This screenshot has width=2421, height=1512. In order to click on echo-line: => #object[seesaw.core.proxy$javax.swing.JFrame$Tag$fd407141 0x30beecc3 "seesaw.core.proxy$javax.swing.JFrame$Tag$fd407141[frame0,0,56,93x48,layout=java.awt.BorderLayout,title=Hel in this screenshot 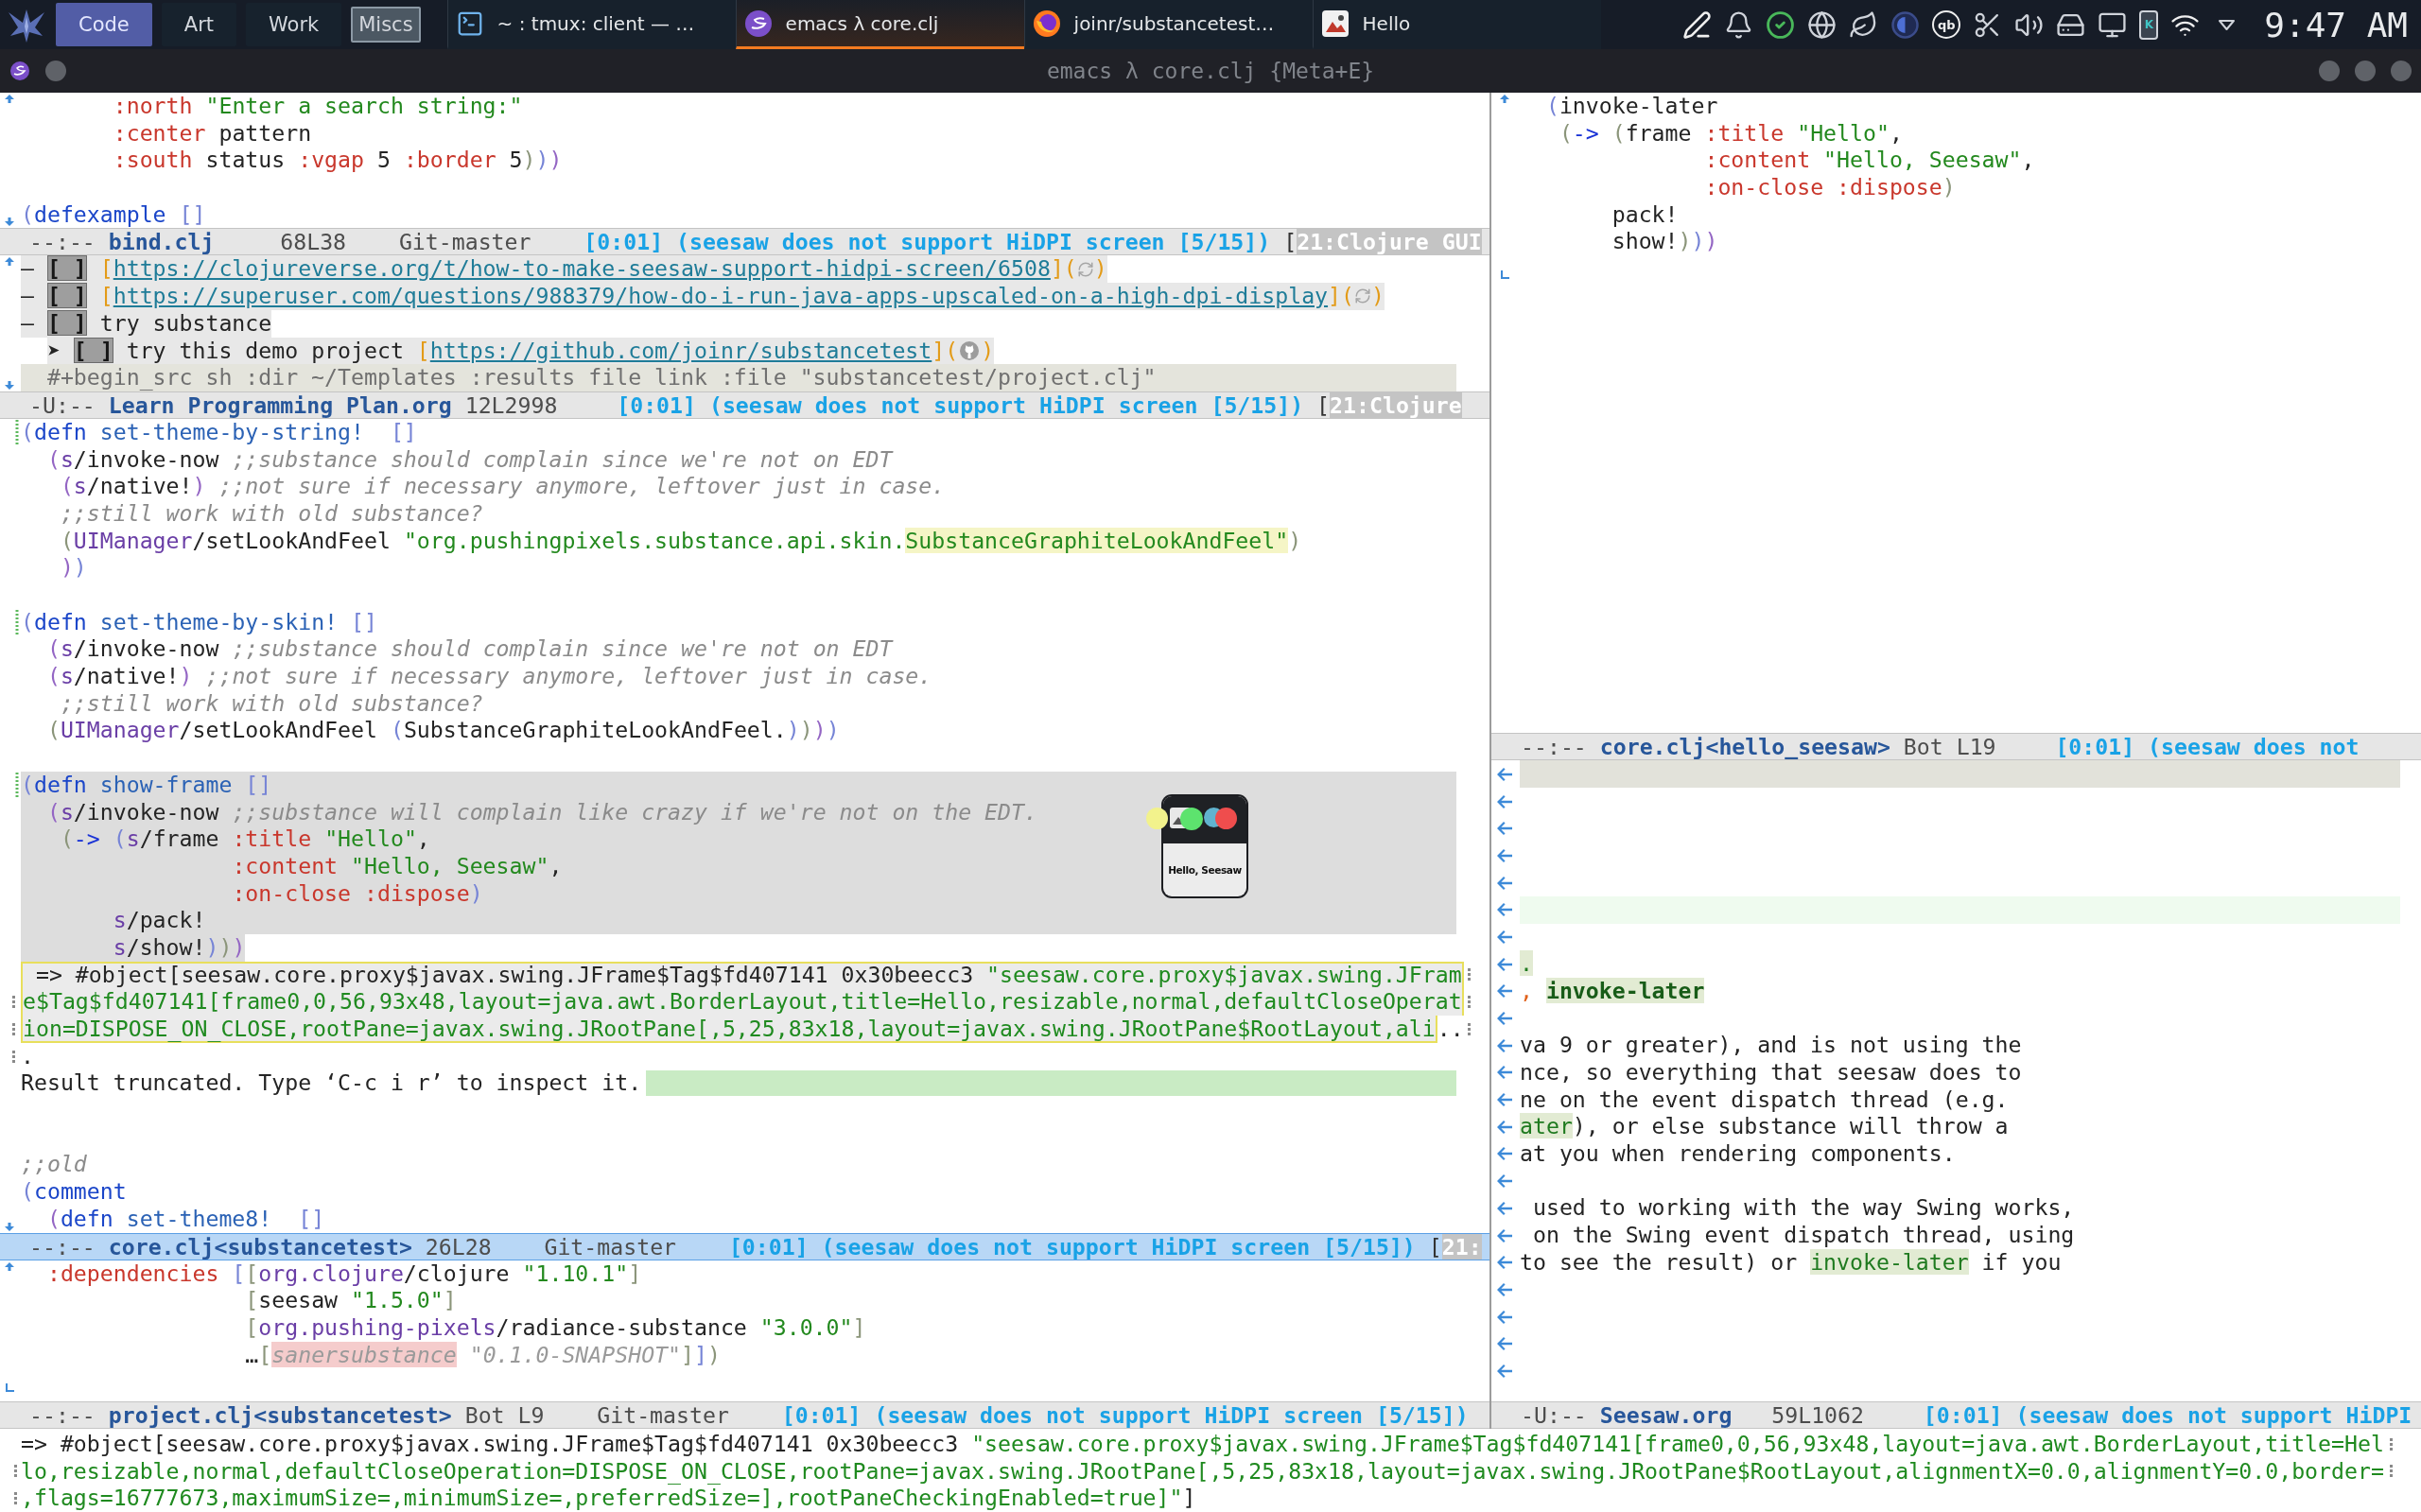, I will do `click(1202, 1444)`.